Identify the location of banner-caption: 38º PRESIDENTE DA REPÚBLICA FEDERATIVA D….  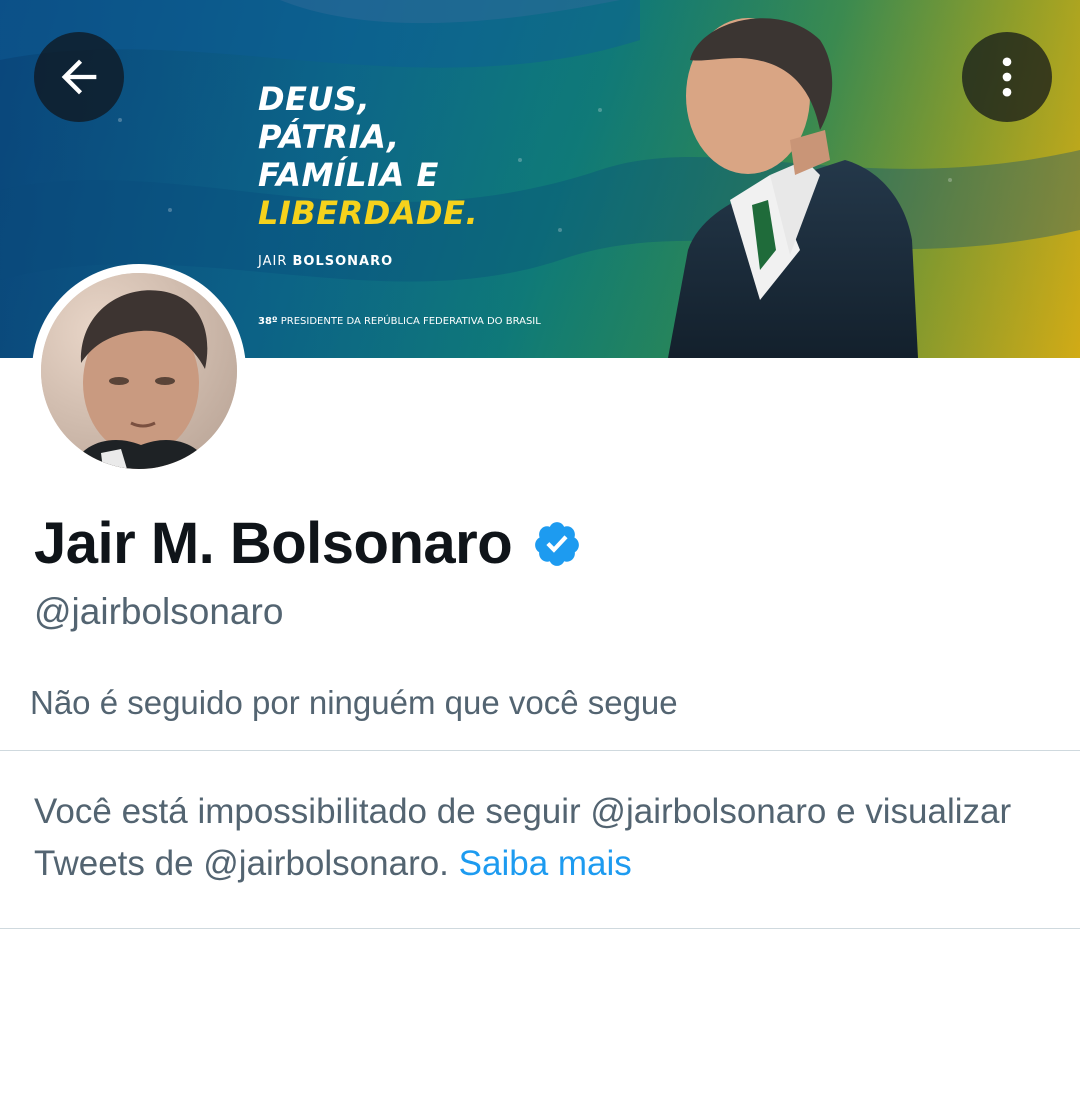
(399, 321).